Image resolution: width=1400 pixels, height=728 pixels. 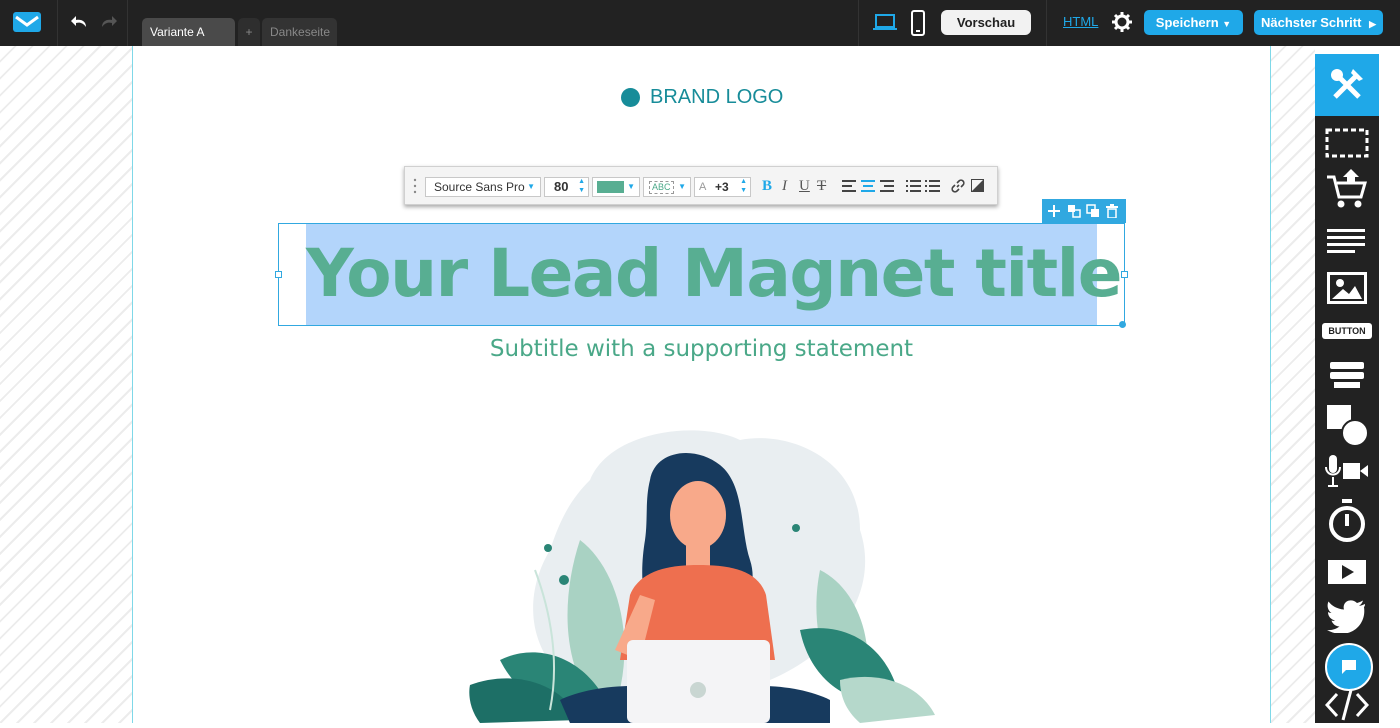 I want to click on video-icon, so click(x=1347, y=572).